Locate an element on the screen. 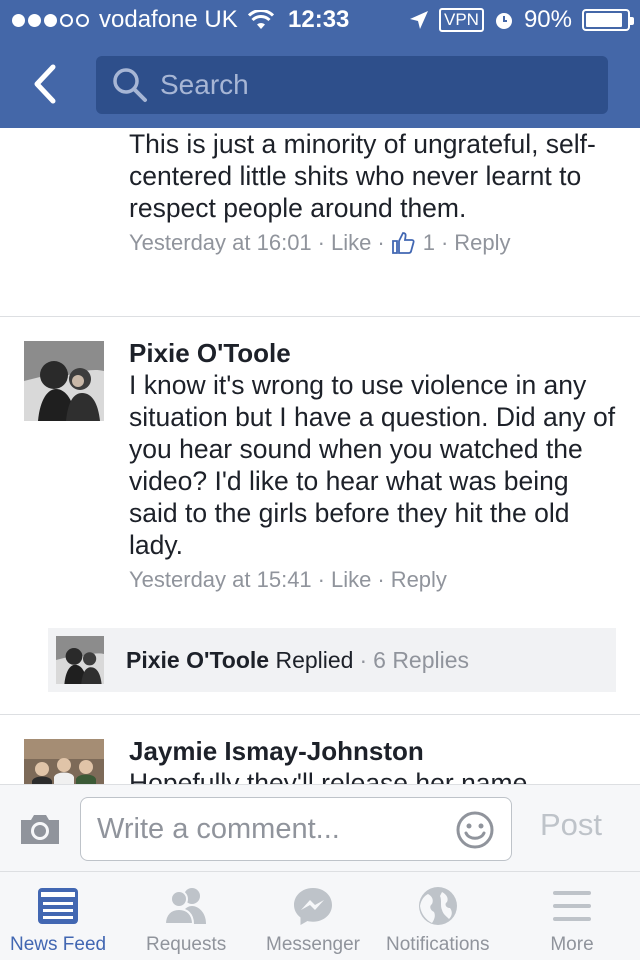  globe-icon is located at coordinates (437, 906).